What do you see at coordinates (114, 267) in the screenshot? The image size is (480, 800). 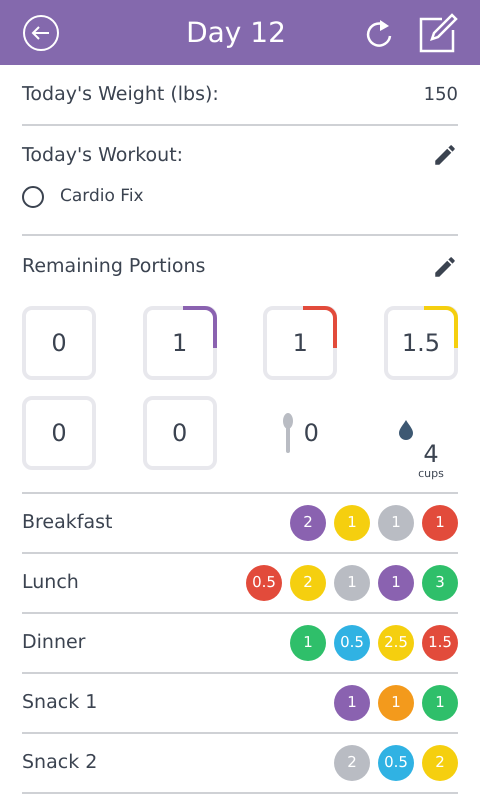 I see `portions-label: Remaining Portions` at bounding box center [114, 267].